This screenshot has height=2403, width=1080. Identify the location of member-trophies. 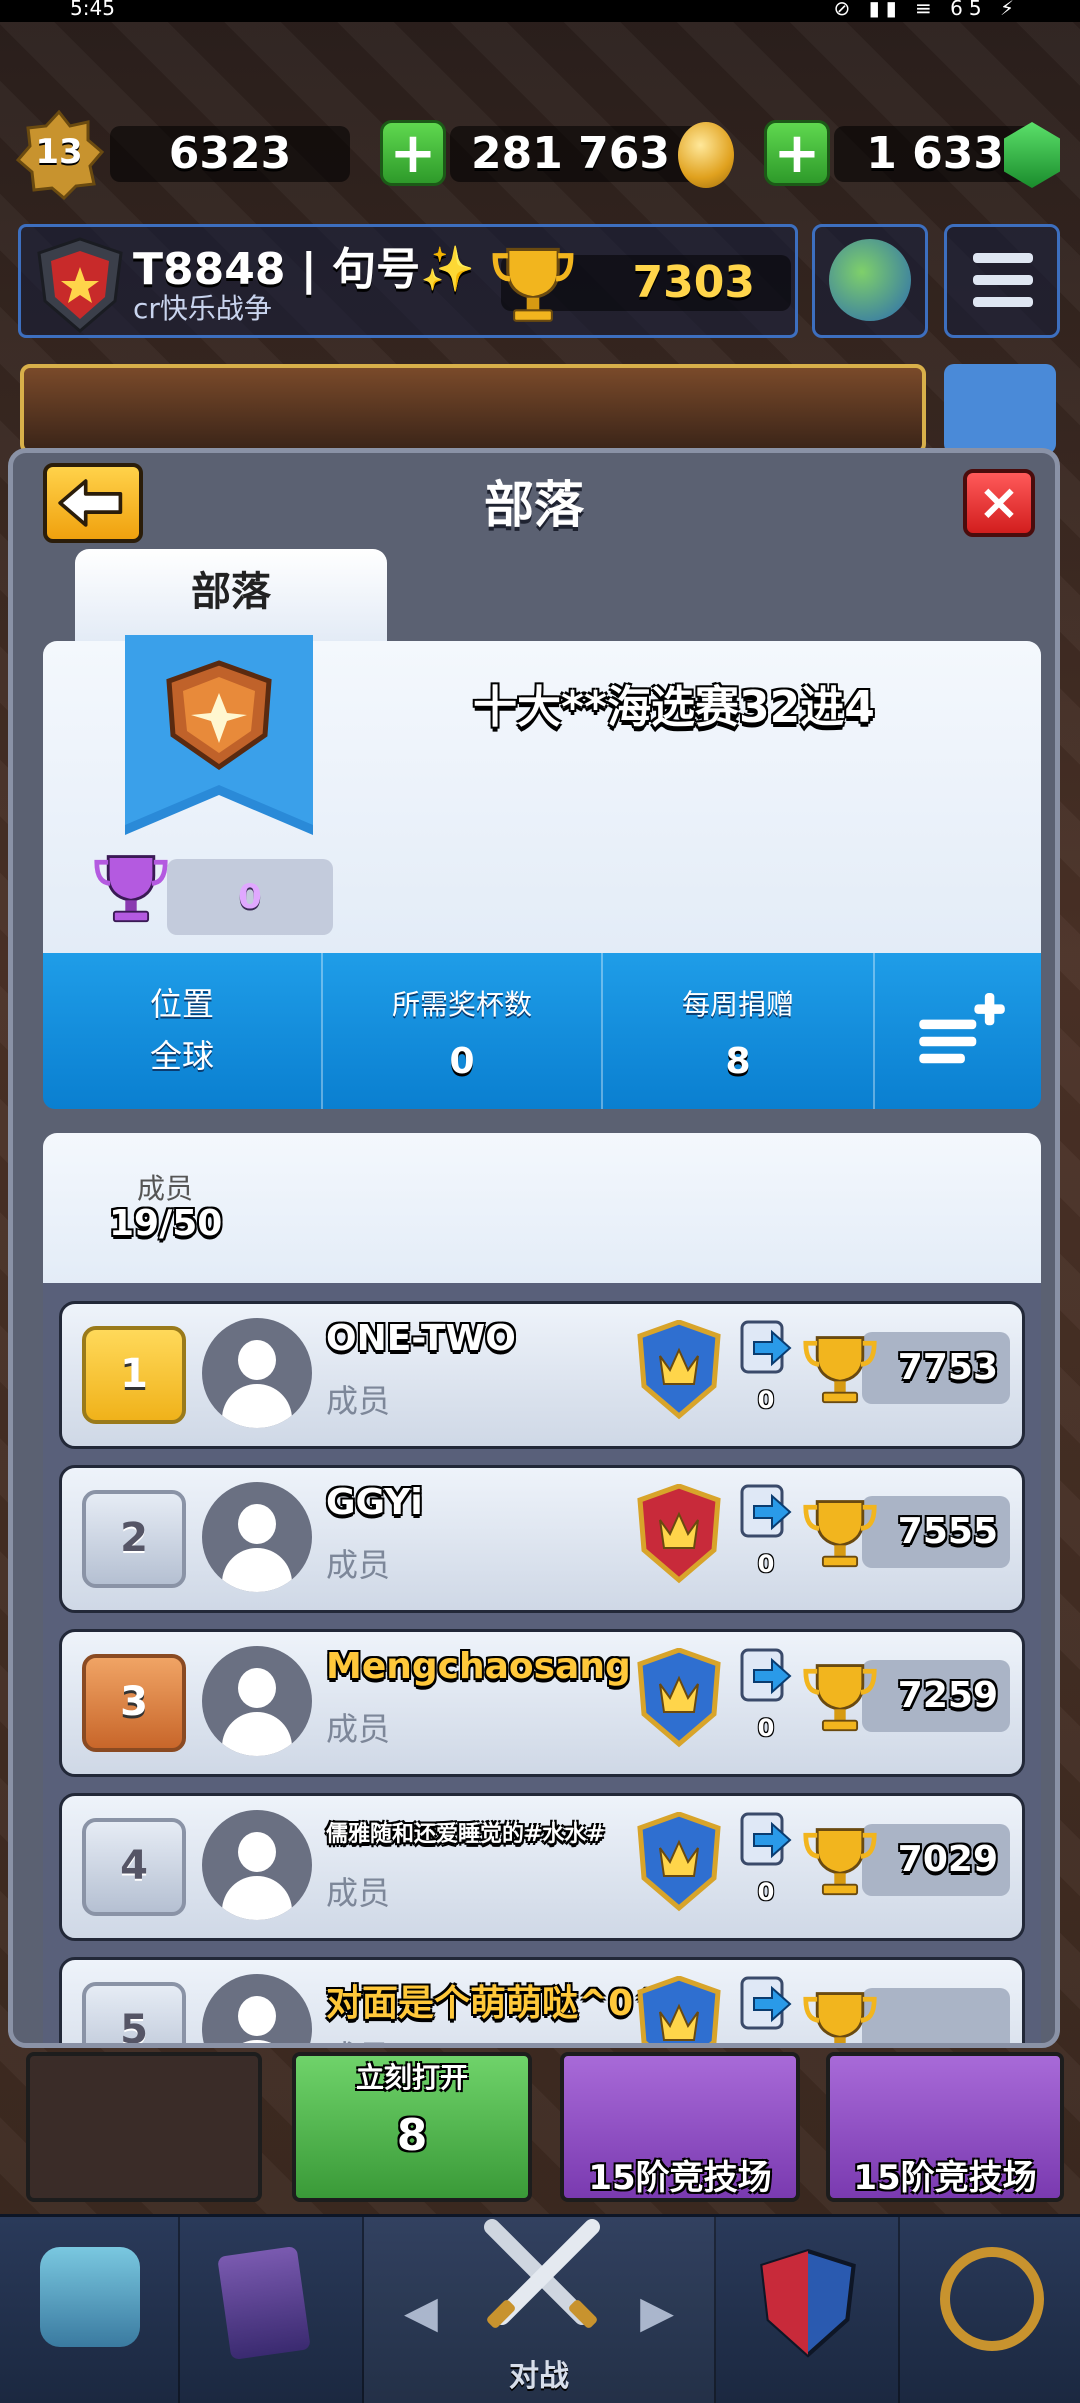
(936, 2015).